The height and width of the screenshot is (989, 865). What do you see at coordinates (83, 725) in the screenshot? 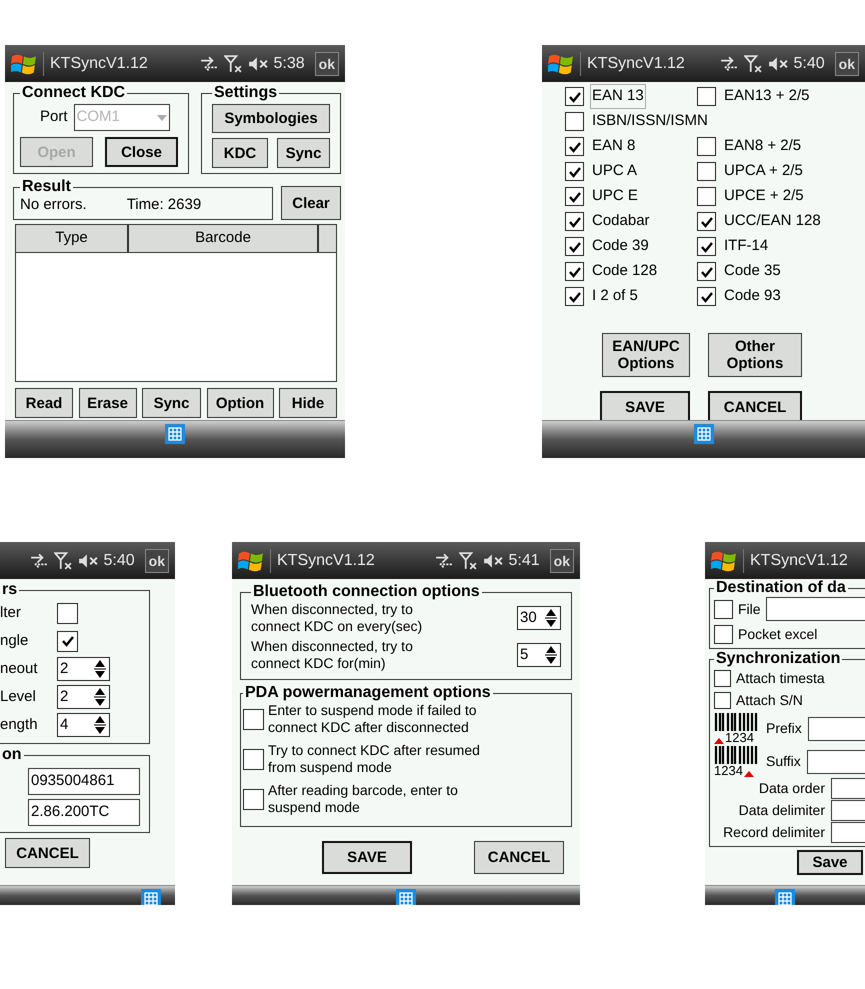
I see `spin-box: 4` at bounding box center [83, 725].